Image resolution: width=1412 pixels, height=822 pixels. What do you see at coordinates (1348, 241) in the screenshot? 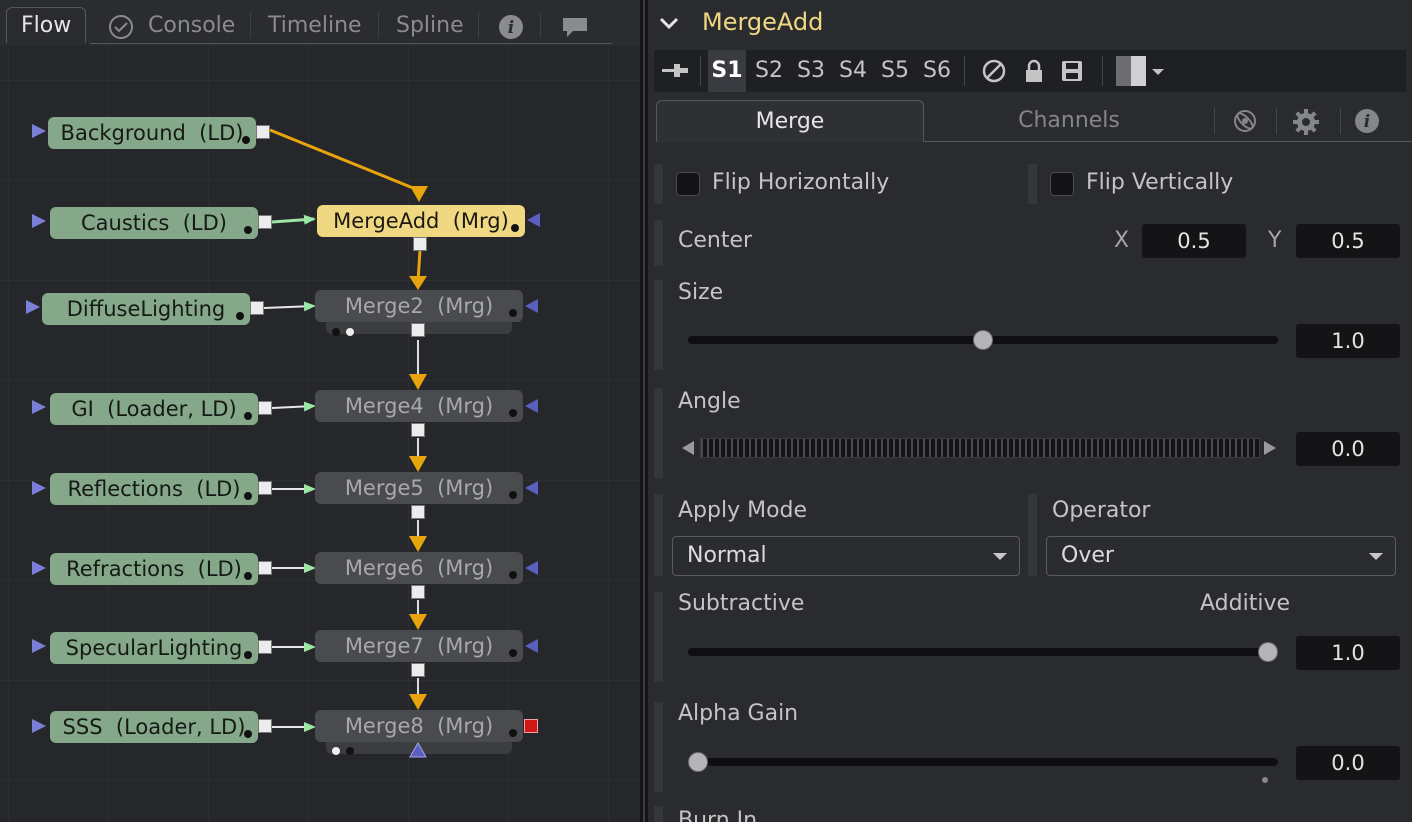
I see `center-y-input: 0.5` at bounding box center [1348, 241].